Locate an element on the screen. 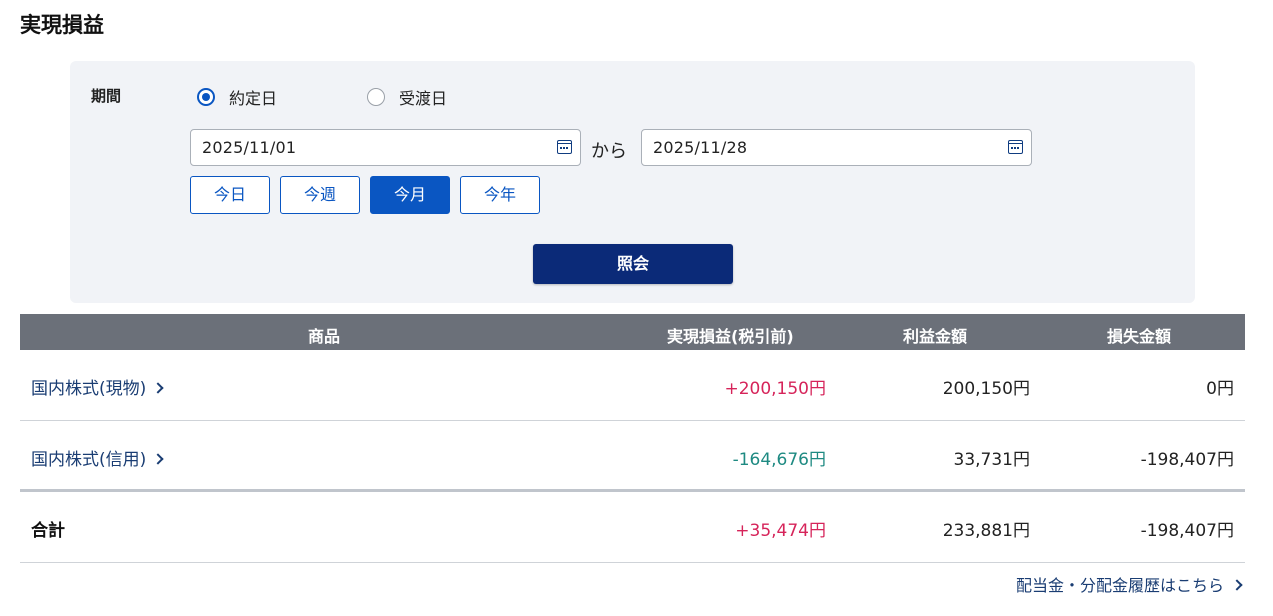 The width and height of the screenshot is (1273, 616). product-link-margin-label: 国内株式(信用) is located at coordinates (88, 460).